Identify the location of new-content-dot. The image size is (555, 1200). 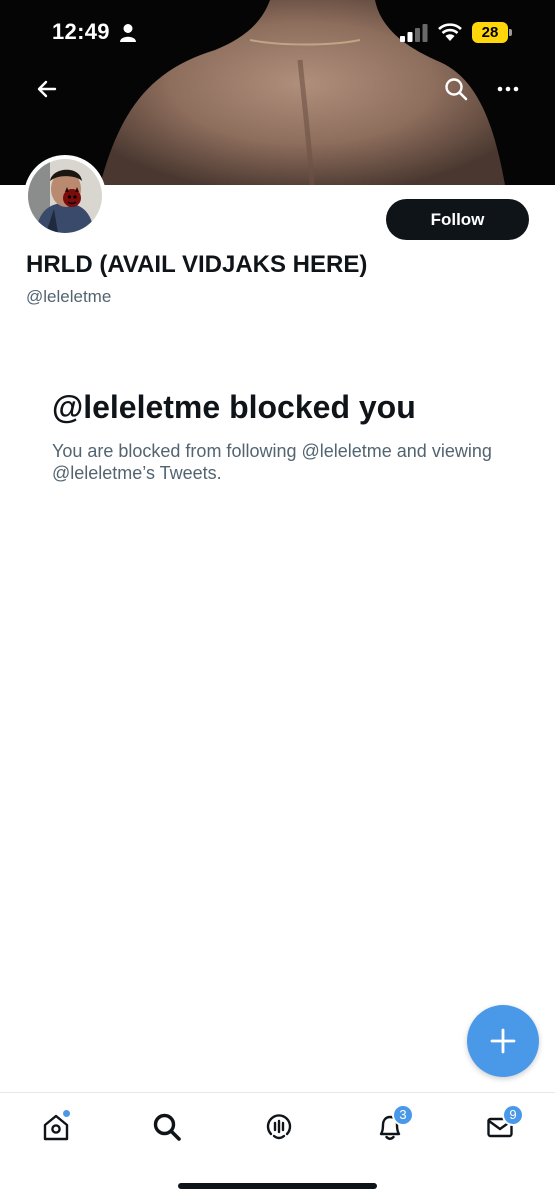
(66, 1113).